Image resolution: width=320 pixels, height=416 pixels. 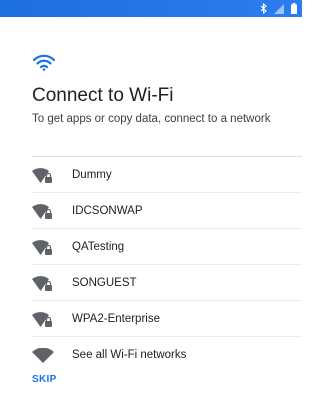 I want to click on status-bar, so click(x=151, y=8).